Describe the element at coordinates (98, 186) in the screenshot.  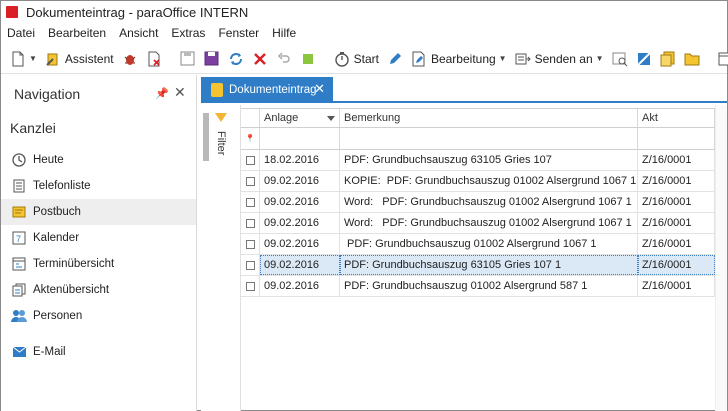
I see `nav-item-telefonliste: Telefonliste` at that location.